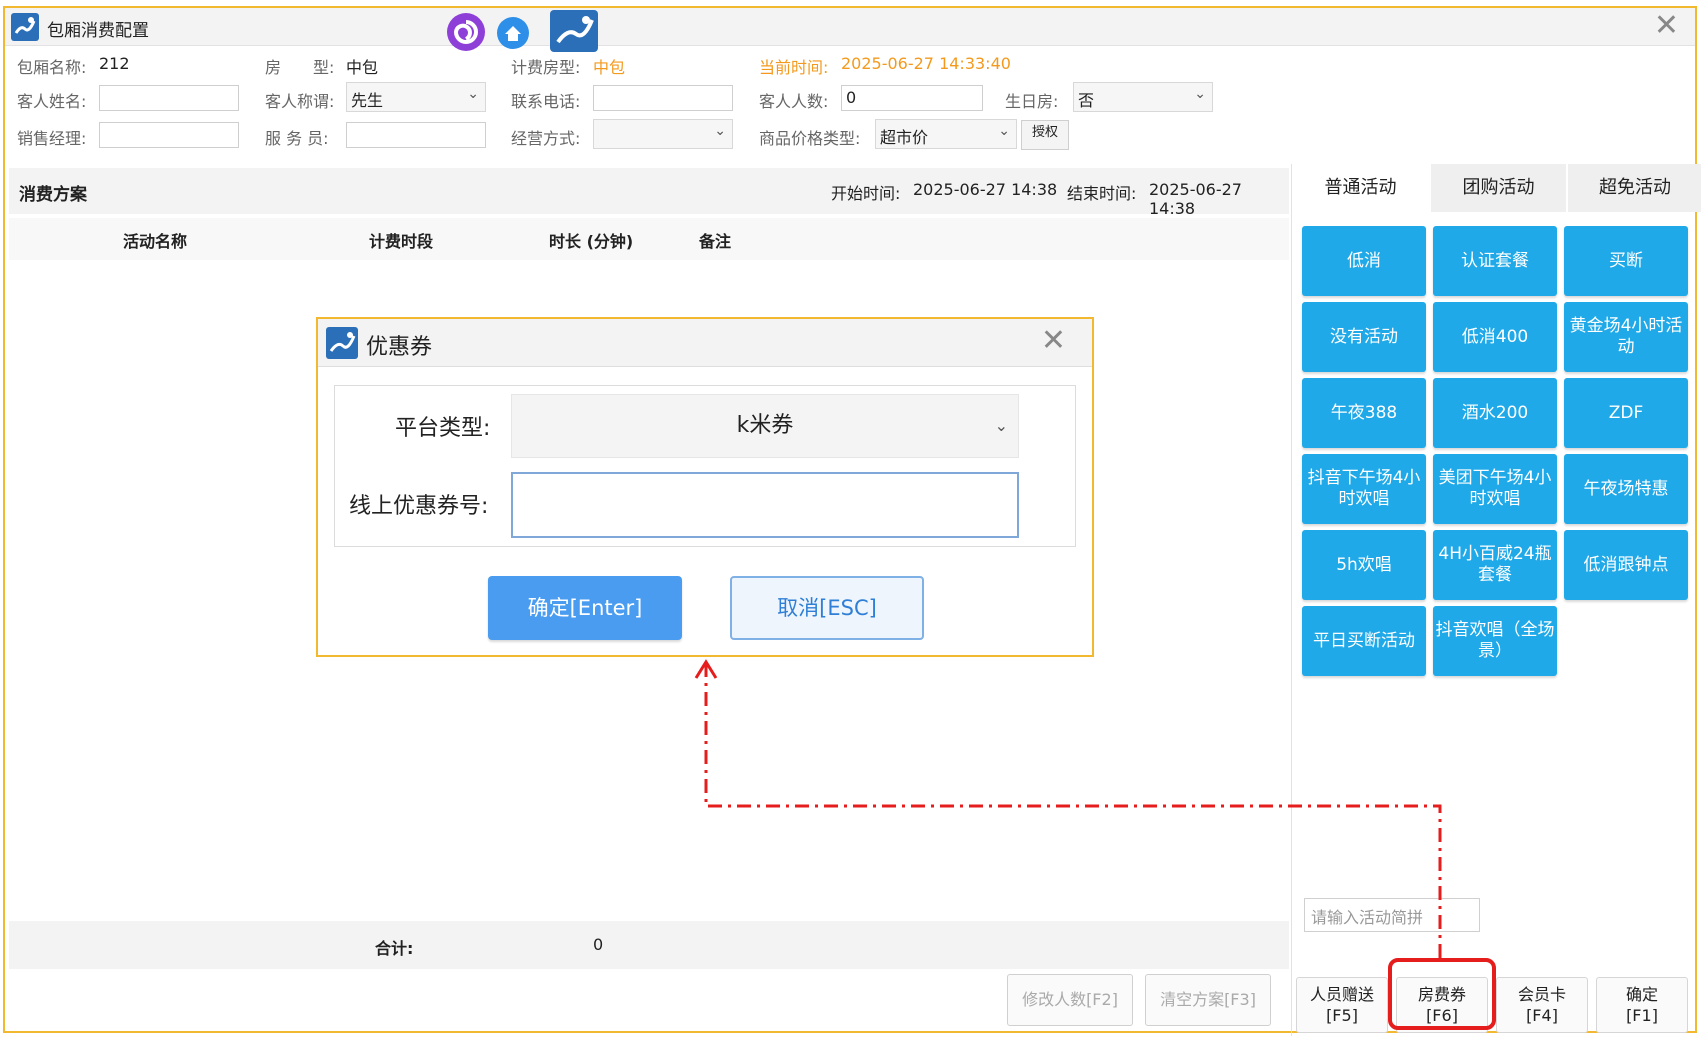  Describe the element at coordinates (715, 241) in the screenshot. I see `column-header: 备注` at that location.